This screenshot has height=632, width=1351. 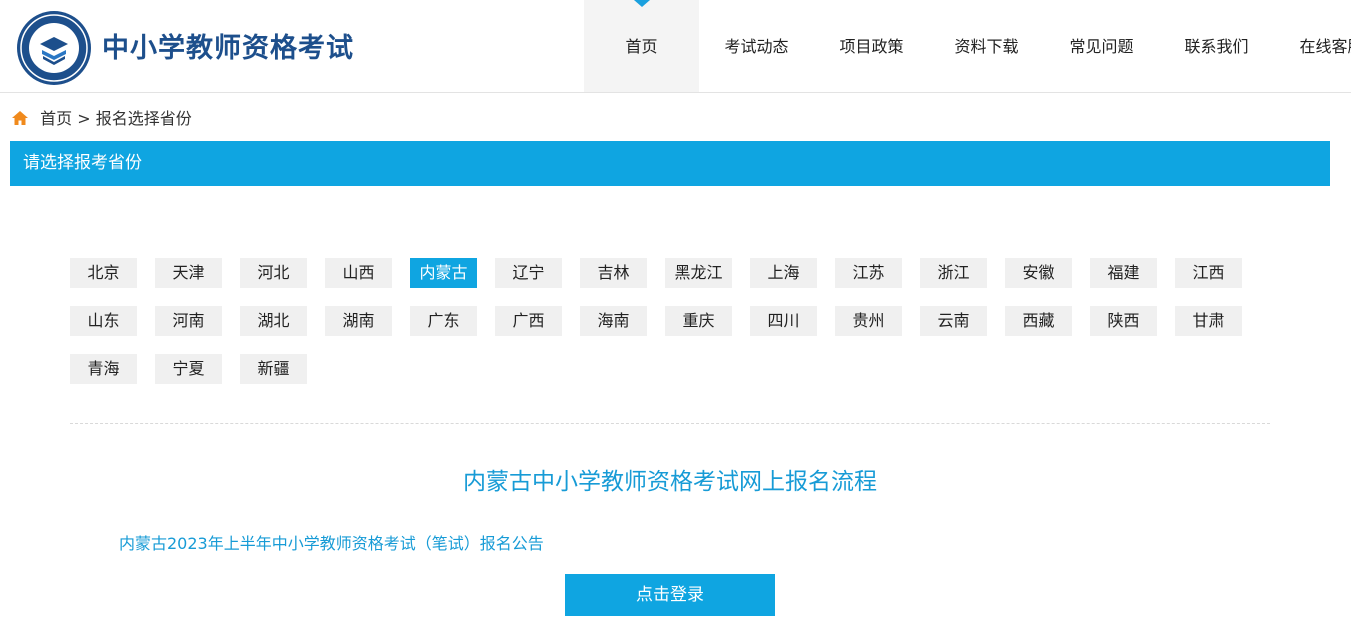 I want to click on province-button-hebei: 河北, so click(x=273, y=273).